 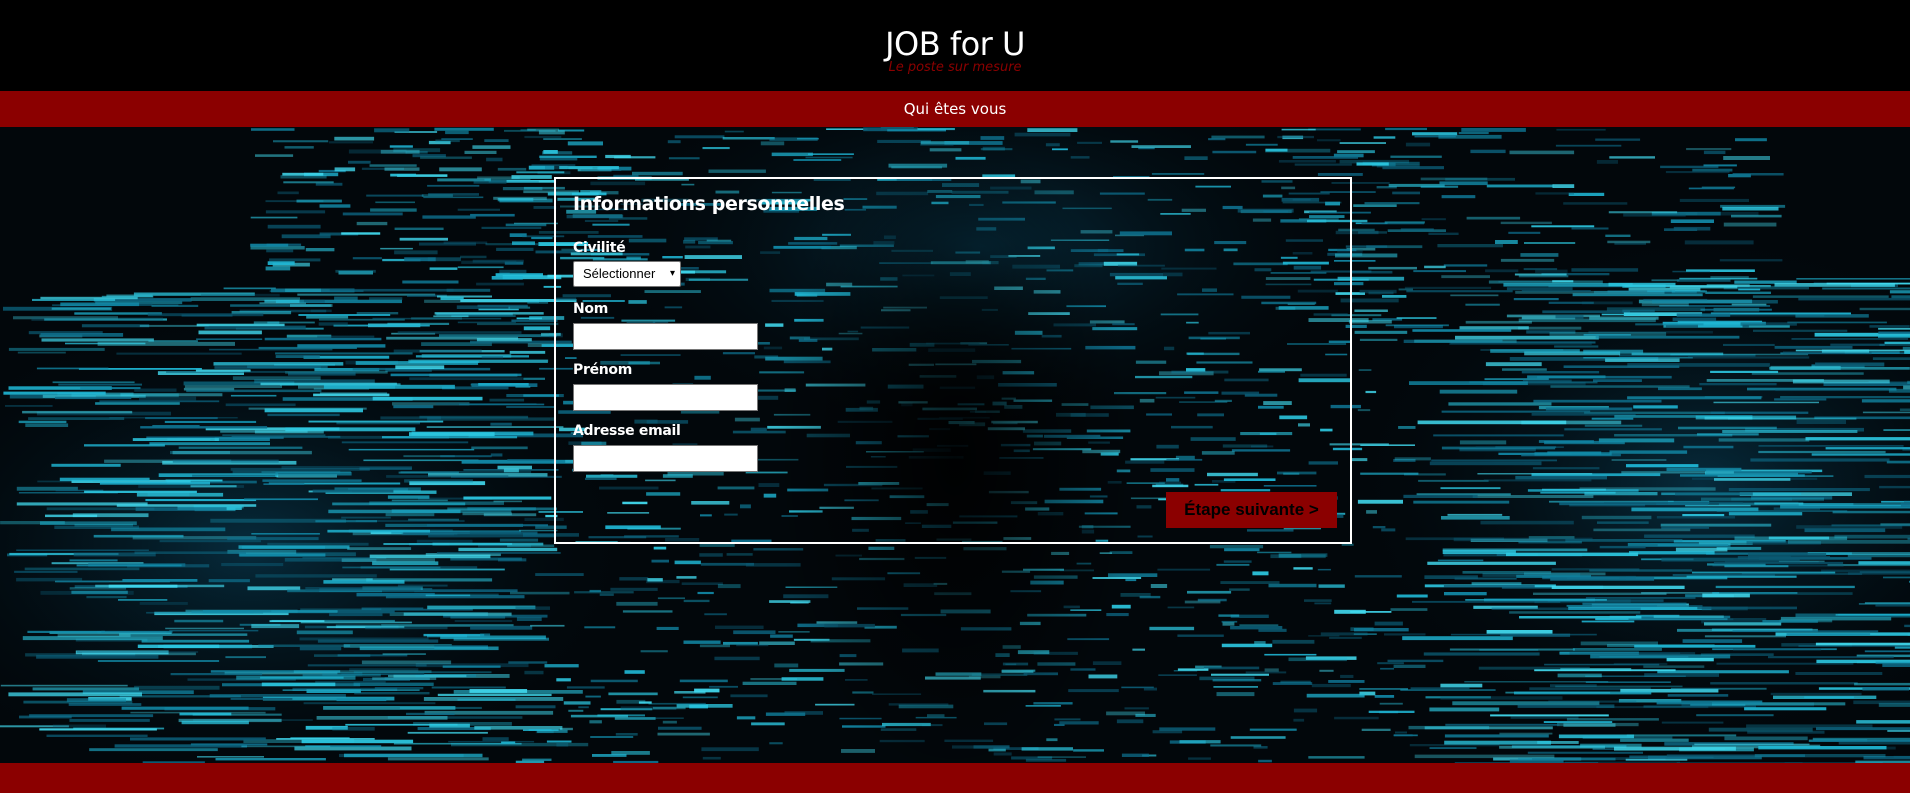 I want to click on prenom-input, so click(x=665, y=397).